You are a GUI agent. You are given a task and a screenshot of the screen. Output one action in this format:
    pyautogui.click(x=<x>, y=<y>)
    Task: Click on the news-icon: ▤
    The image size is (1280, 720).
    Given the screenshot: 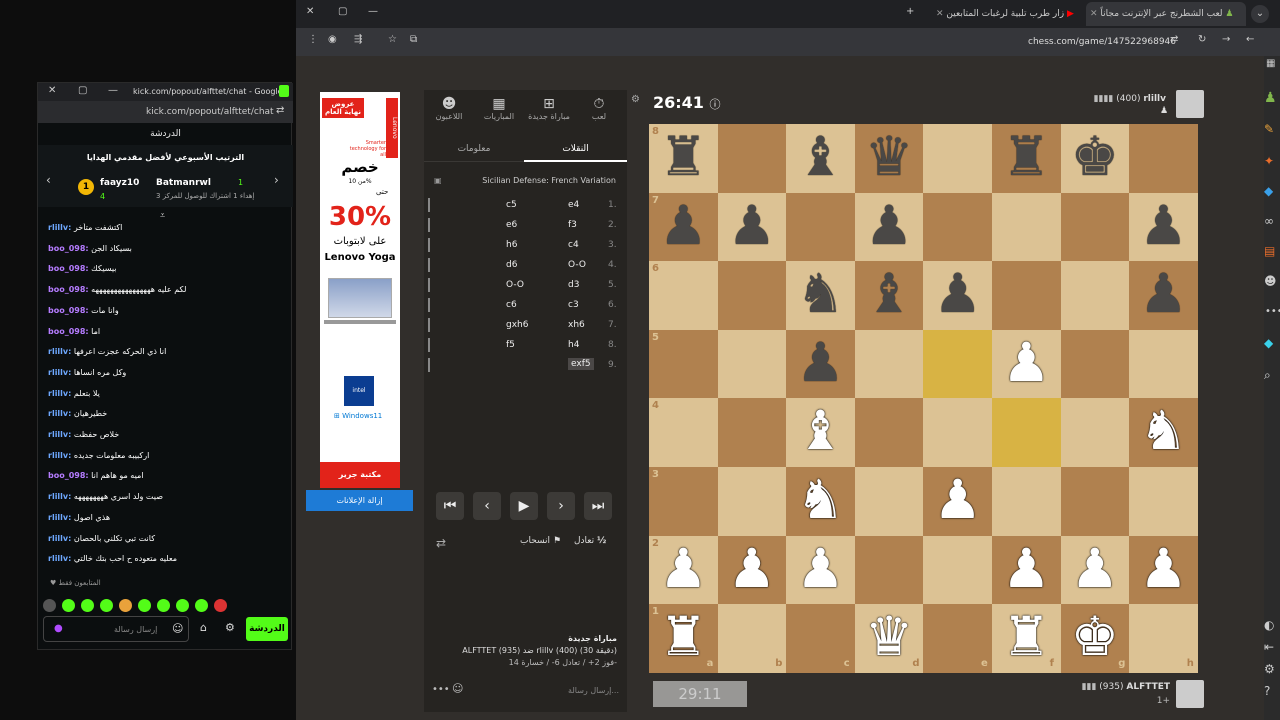 What is the action you would take?
    pyautogui.click(x=1269, y=251)
    